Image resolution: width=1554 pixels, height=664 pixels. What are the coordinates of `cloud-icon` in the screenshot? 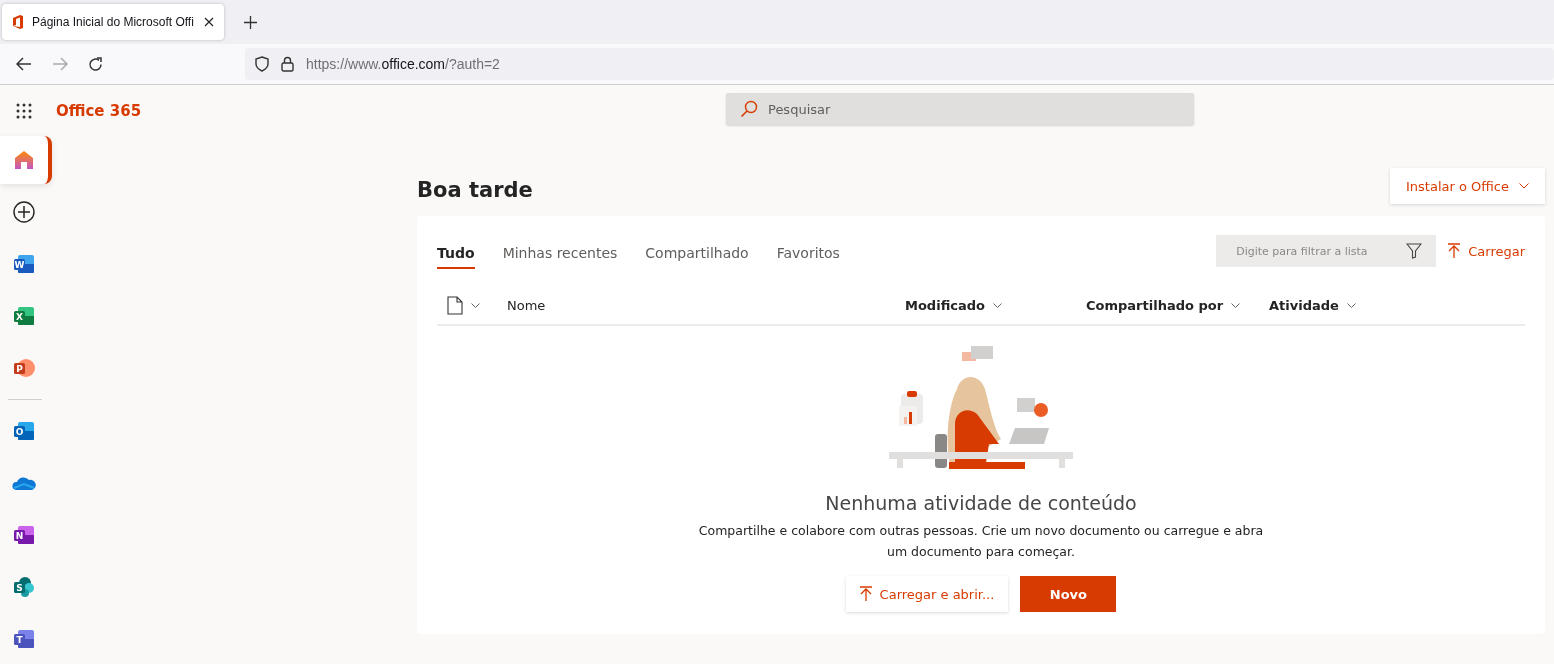 It's located at (24, 483).